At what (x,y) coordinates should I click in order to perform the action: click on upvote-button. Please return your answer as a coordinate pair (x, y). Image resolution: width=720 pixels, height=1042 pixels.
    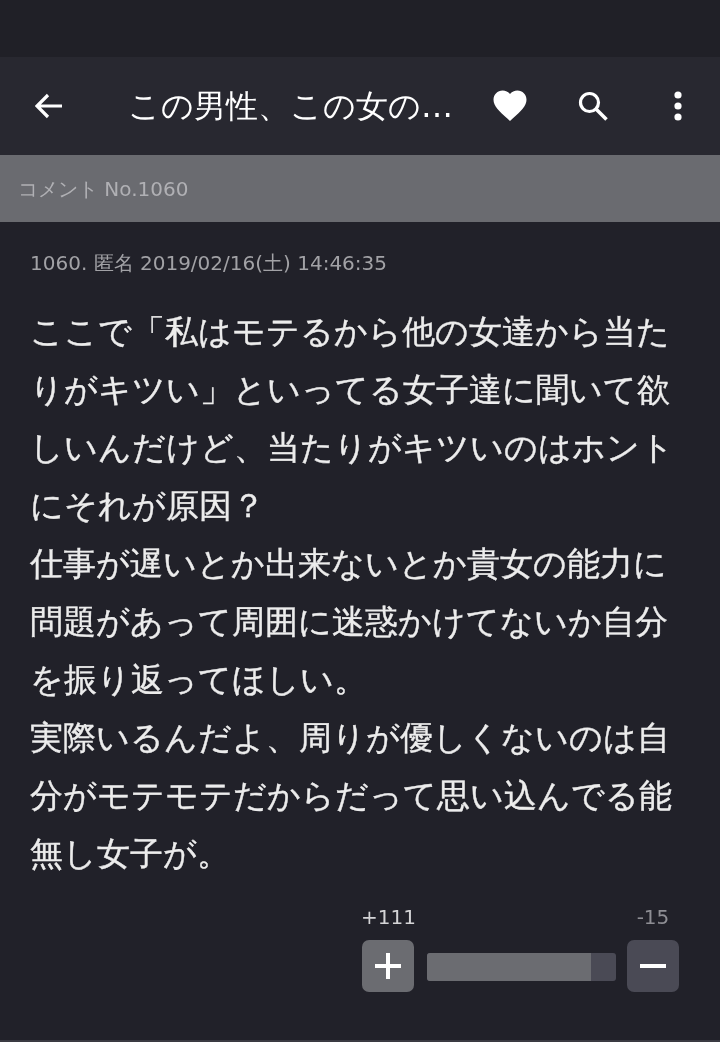
    Looking at the image, I should click on (388, 966).